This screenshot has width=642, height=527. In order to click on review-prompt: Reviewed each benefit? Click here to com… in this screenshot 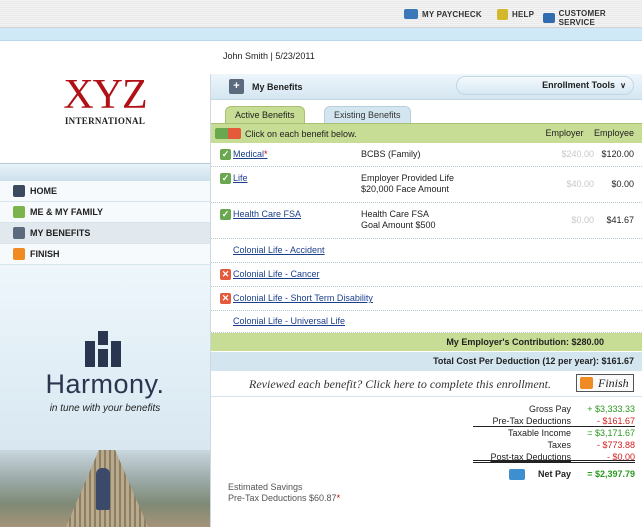, I will do `click(400, 384)`.